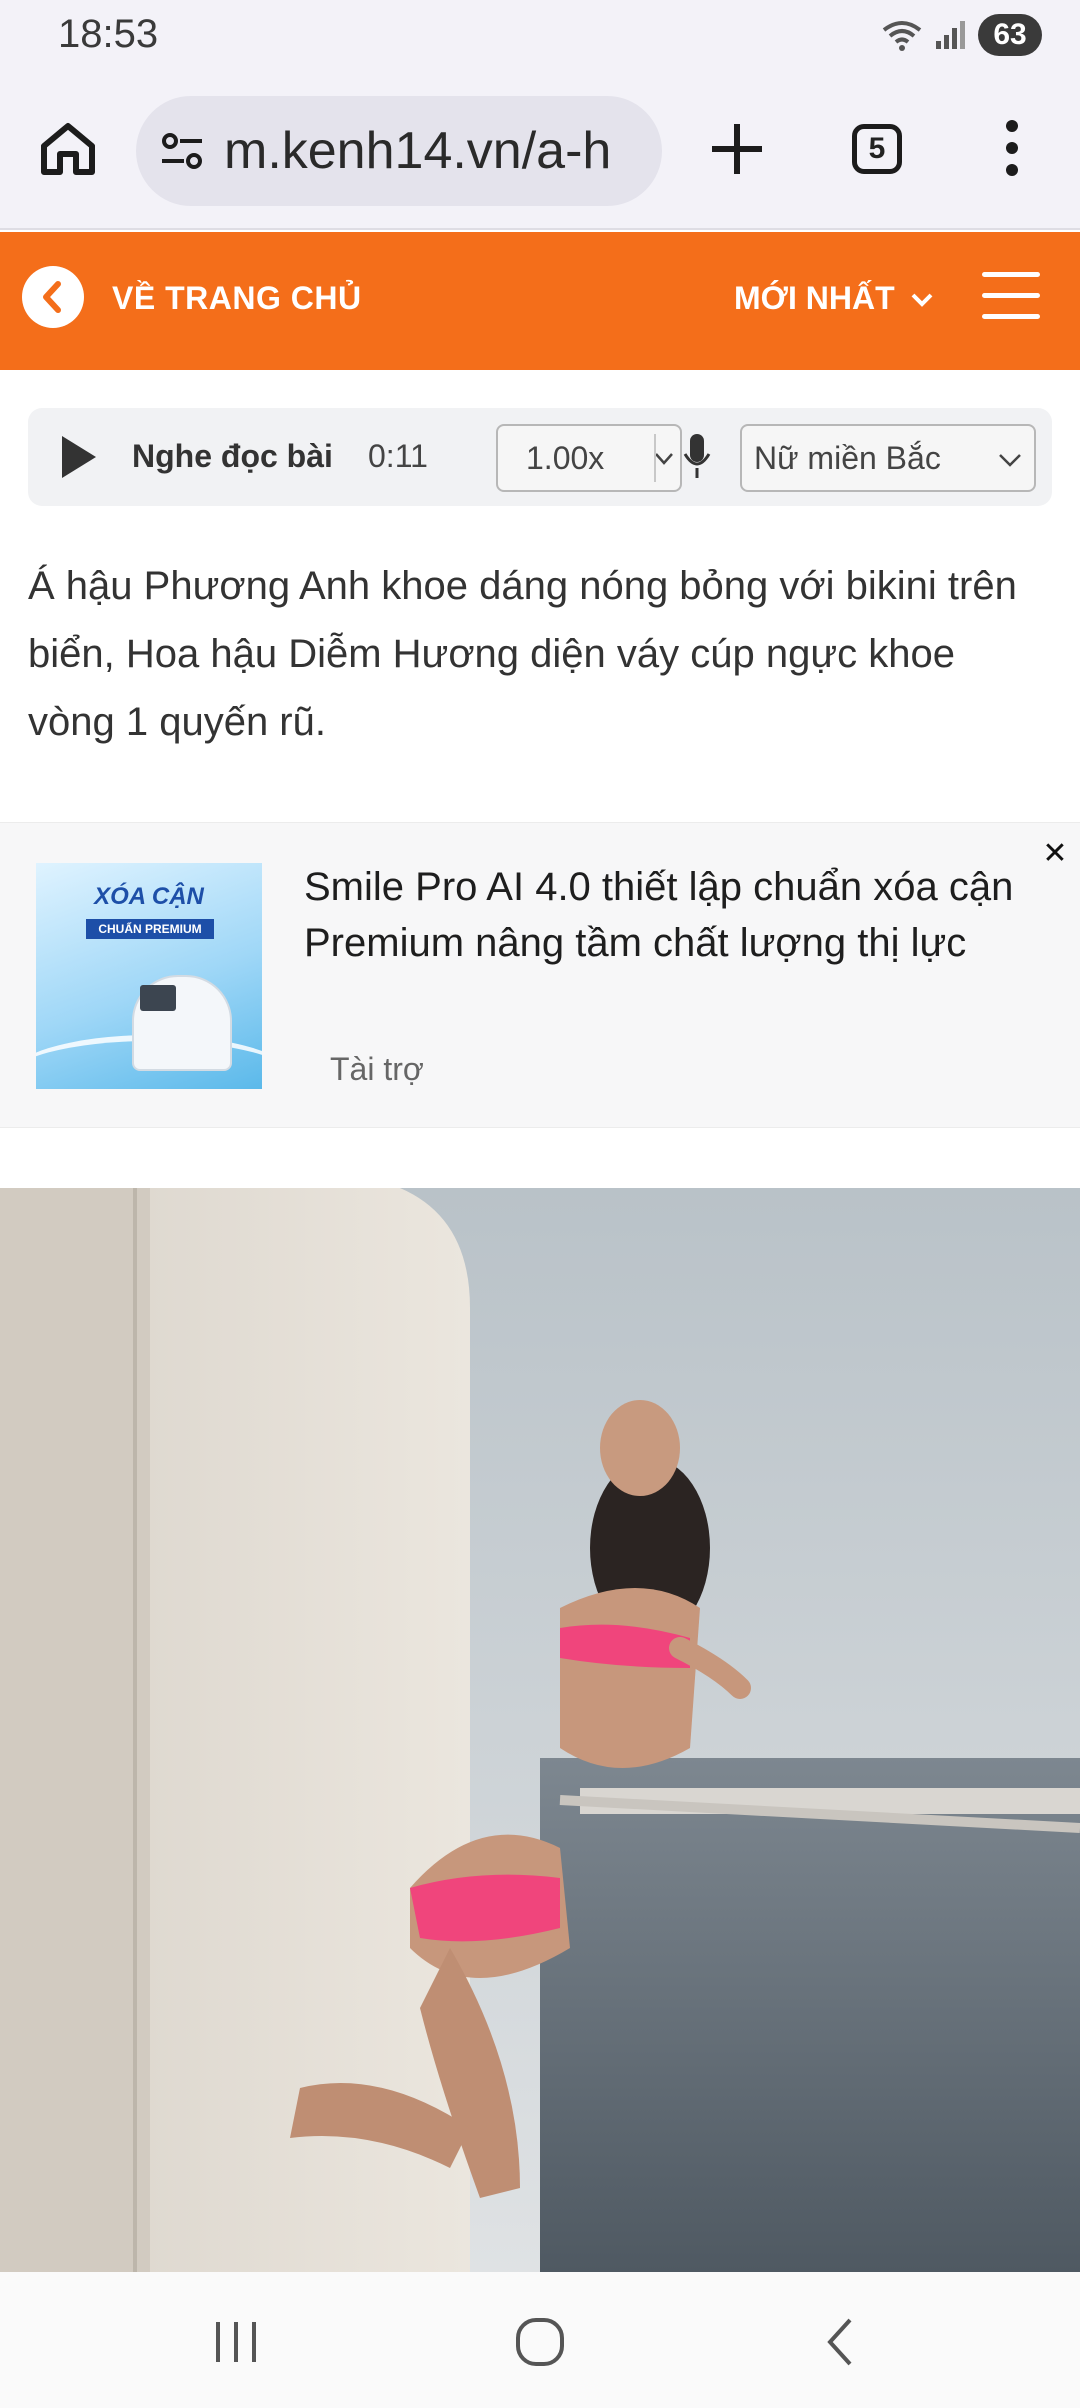  I want to click on url-bar: m.kenh14.vn/a-h, so click(399, 151).